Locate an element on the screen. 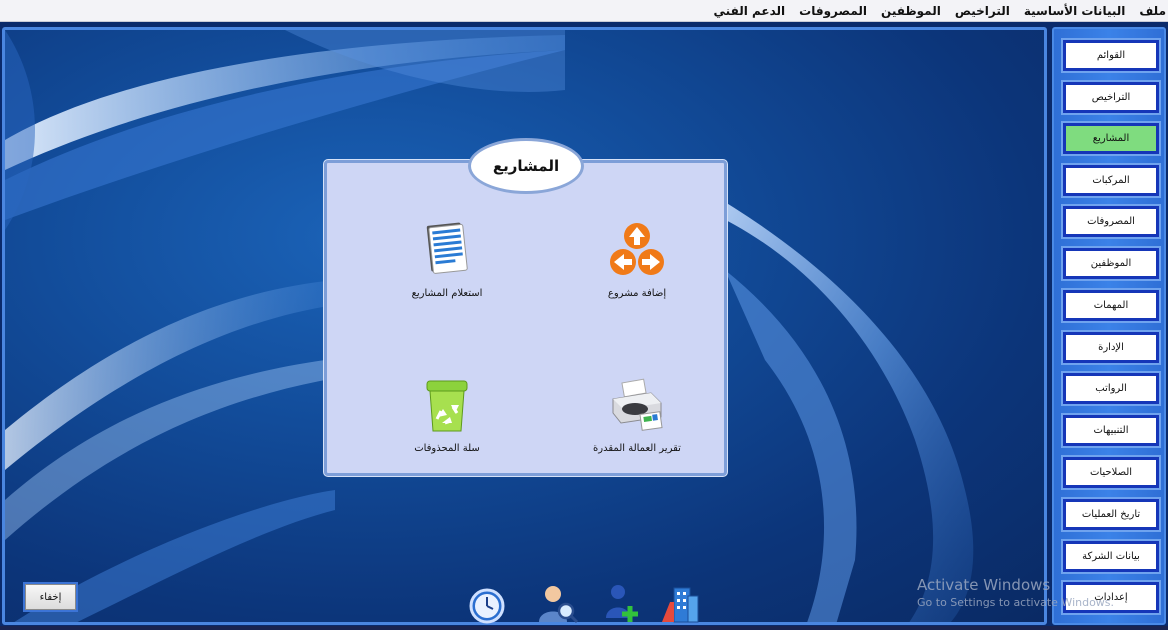 The width and height of the screenshot is (1168, 630). sidebar-item-expenses: المصروفات is located at coordinates (1111, 221).